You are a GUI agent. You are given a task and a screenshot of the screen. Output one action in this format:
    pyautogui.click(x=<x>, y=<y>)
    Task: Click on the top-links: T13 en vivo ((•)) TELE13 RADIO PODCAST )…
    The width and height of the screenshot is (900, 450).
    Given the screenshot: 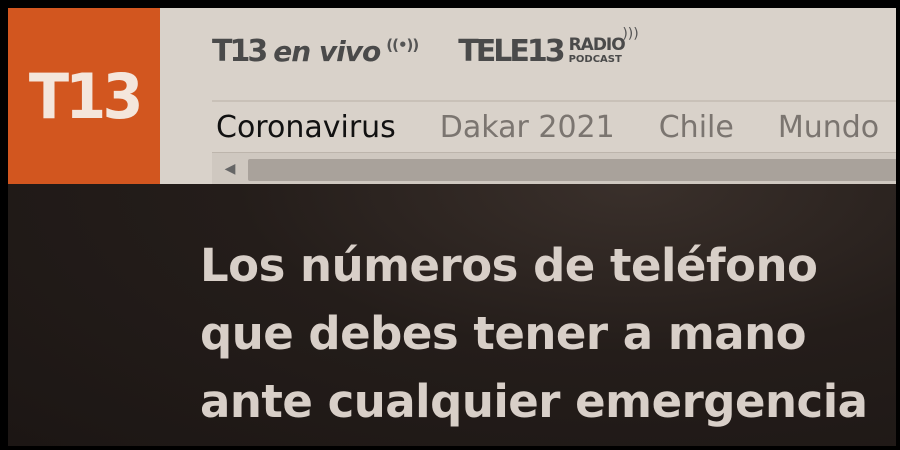 What is the action you would take?
    pyautogui.click(x=425, y=51)
    